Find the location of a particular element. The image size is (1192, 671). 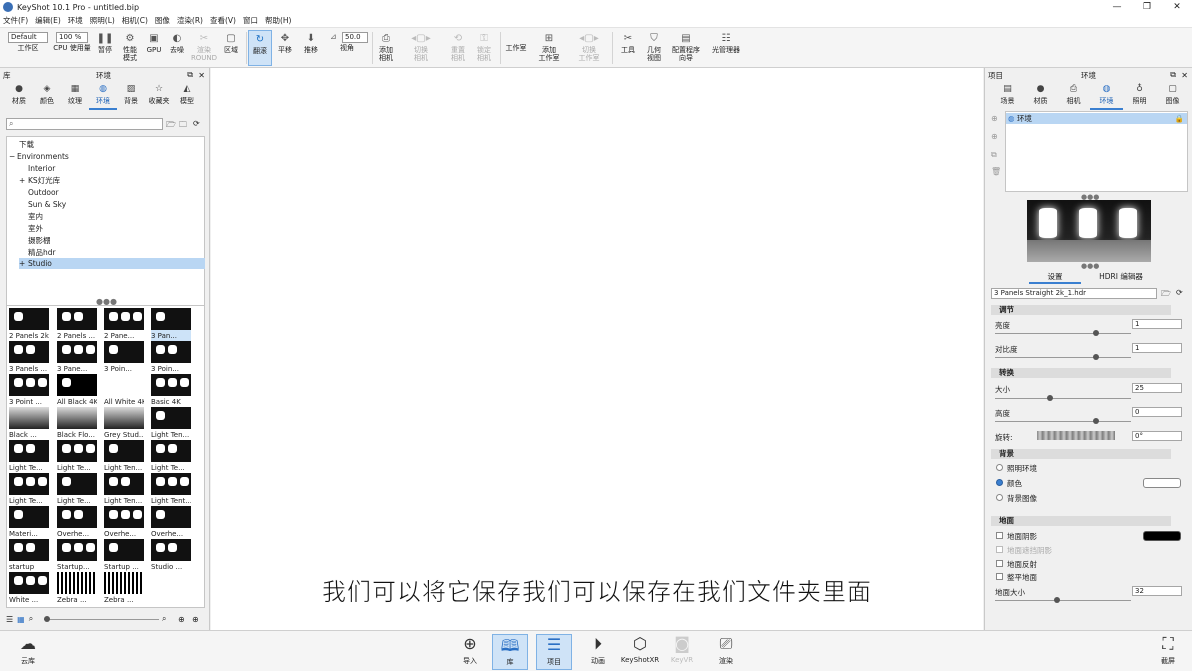

height-input: 0 is located at coordinates (1157, 412).